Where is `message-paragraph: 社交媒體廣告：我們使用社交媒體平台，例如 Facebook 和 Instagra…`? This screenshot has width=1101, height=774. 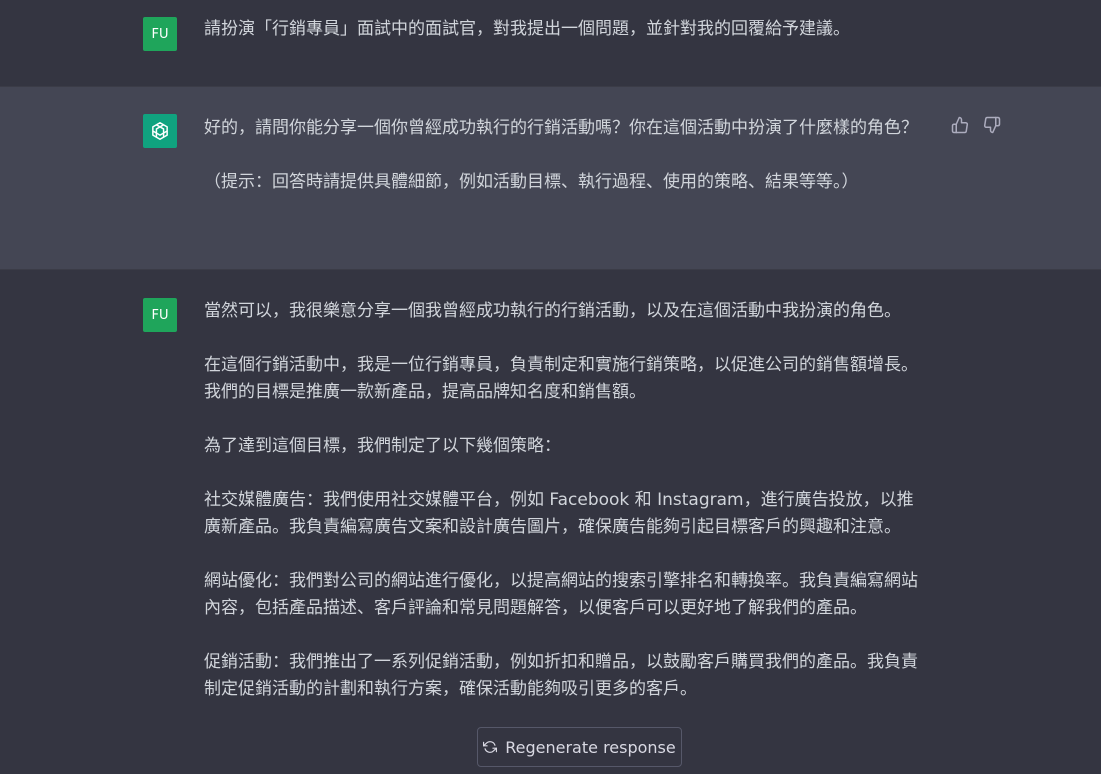 message-paragraph: 社交媒體廣告：我們使用社交媒體平台，例如 Facebook 和 Instagra… is located at coordinates (559, 513).